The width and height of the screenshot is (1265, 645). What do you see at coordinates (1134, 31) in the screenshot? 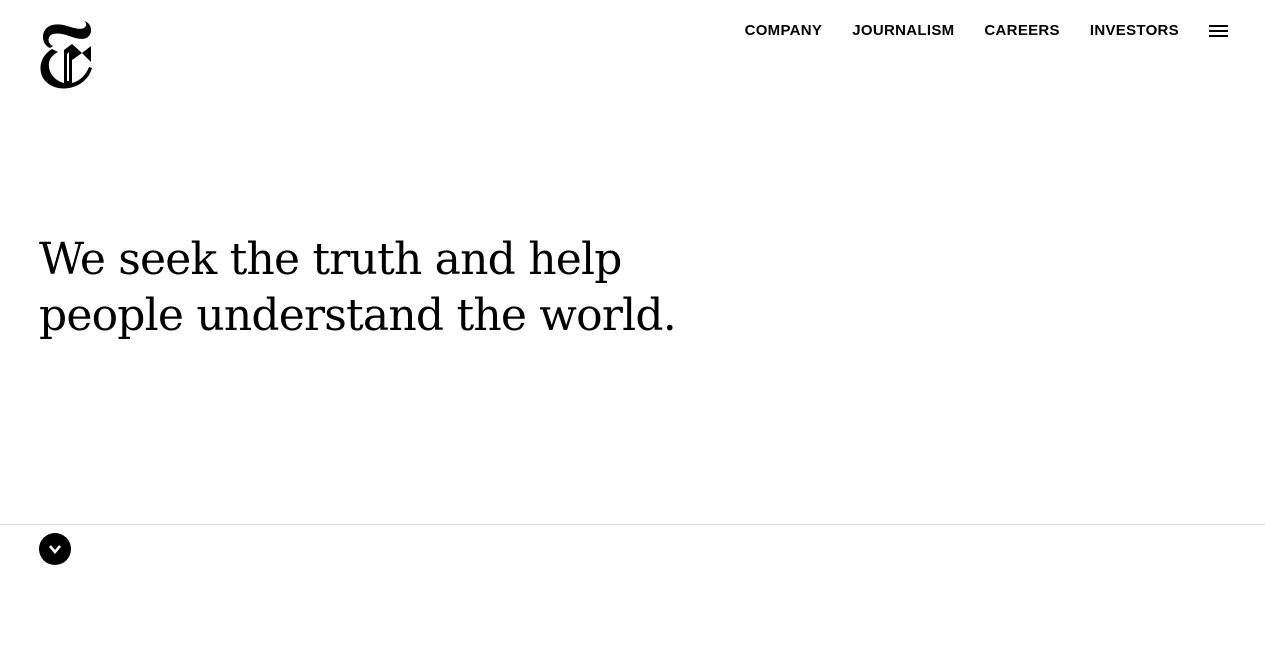
I see `nav-link-investors: INVESTORS` at bounding box center [1134, 31].